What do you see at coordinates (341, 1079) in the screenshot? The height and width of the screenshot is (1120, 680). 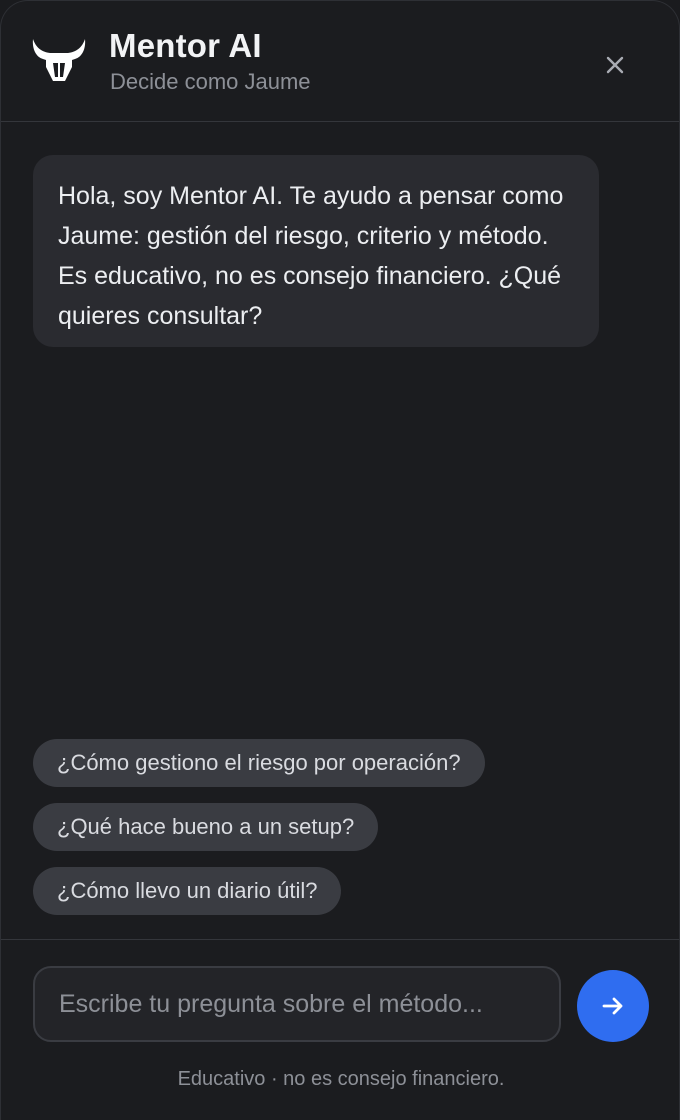 I see `disclaimer-text: Educativo · no es consejo financiero.` at bounding box center [341, 1079].